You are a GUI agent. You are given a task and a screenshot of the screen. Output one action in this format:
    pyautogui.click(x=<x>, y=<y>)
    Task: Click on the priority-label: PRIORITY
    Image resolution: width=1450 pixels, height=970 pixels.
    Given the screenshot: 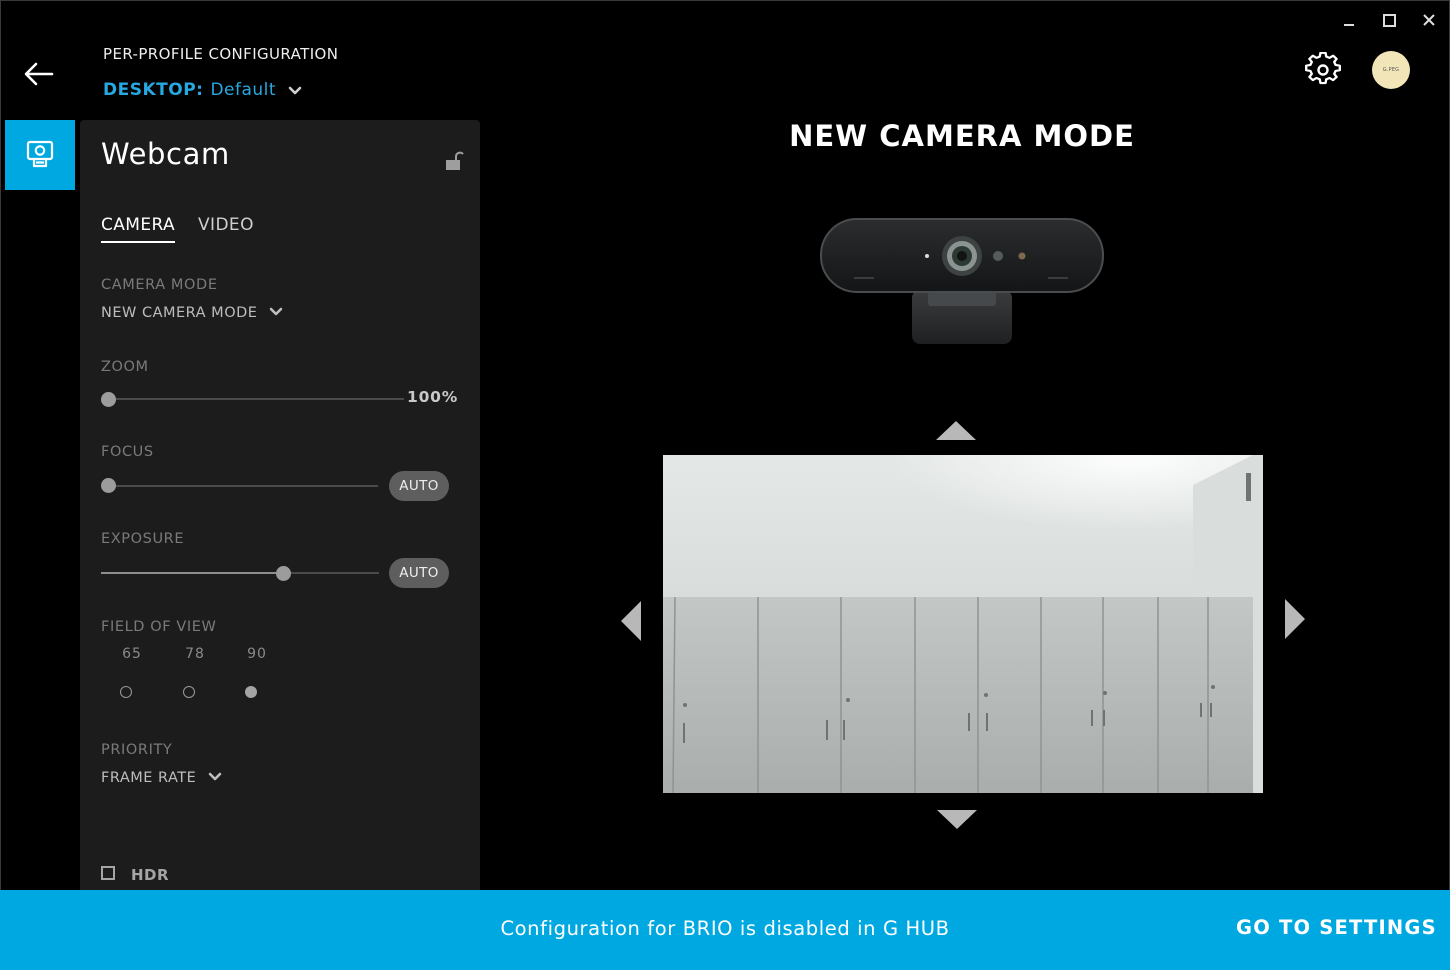 What is the action you would take?
    pyautogui.click(x=137, y=750)
    